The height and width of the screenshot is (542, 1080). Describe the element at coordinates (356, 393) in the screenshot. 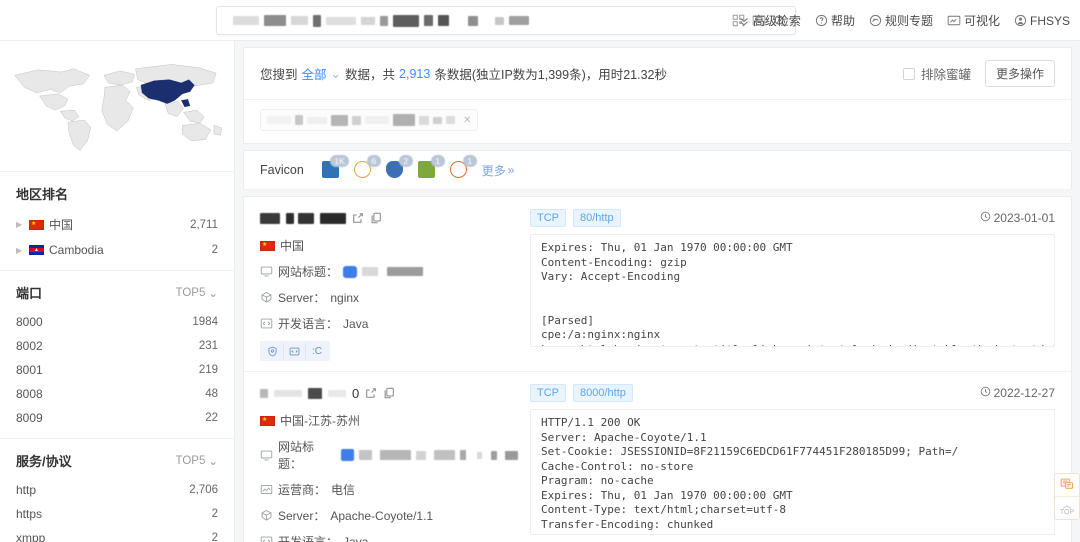

I see `port-number: 0` at that location.